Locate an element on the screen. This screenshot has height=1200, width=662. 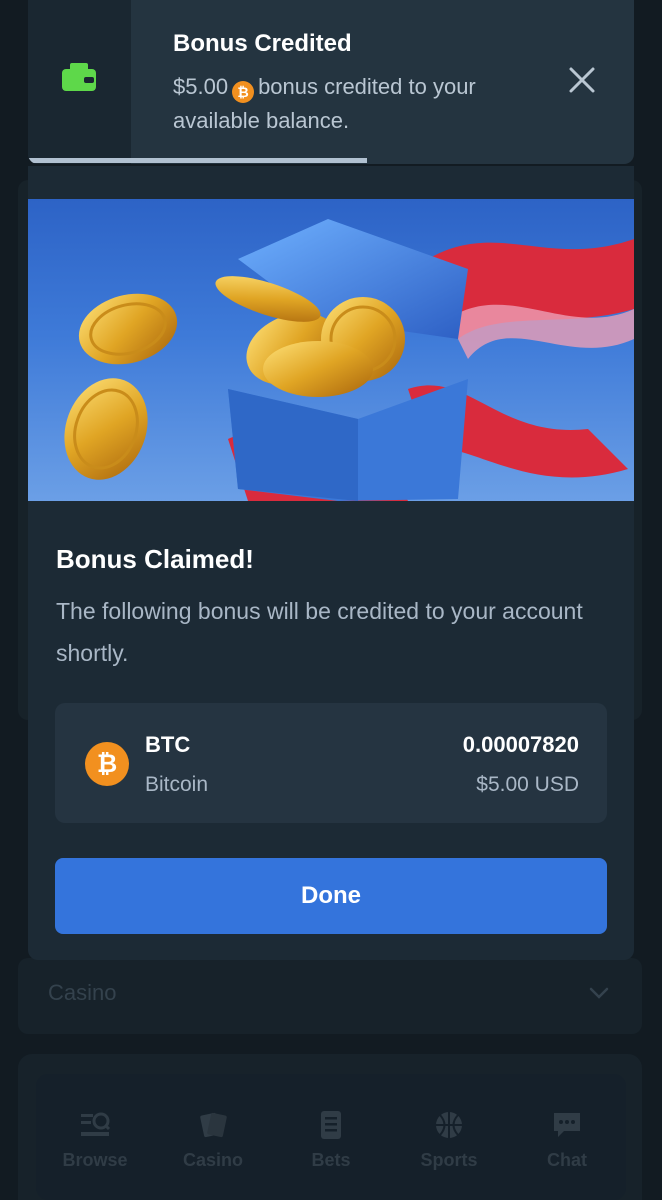
nav-bets: Bets is located at coordinates (331, 1122).